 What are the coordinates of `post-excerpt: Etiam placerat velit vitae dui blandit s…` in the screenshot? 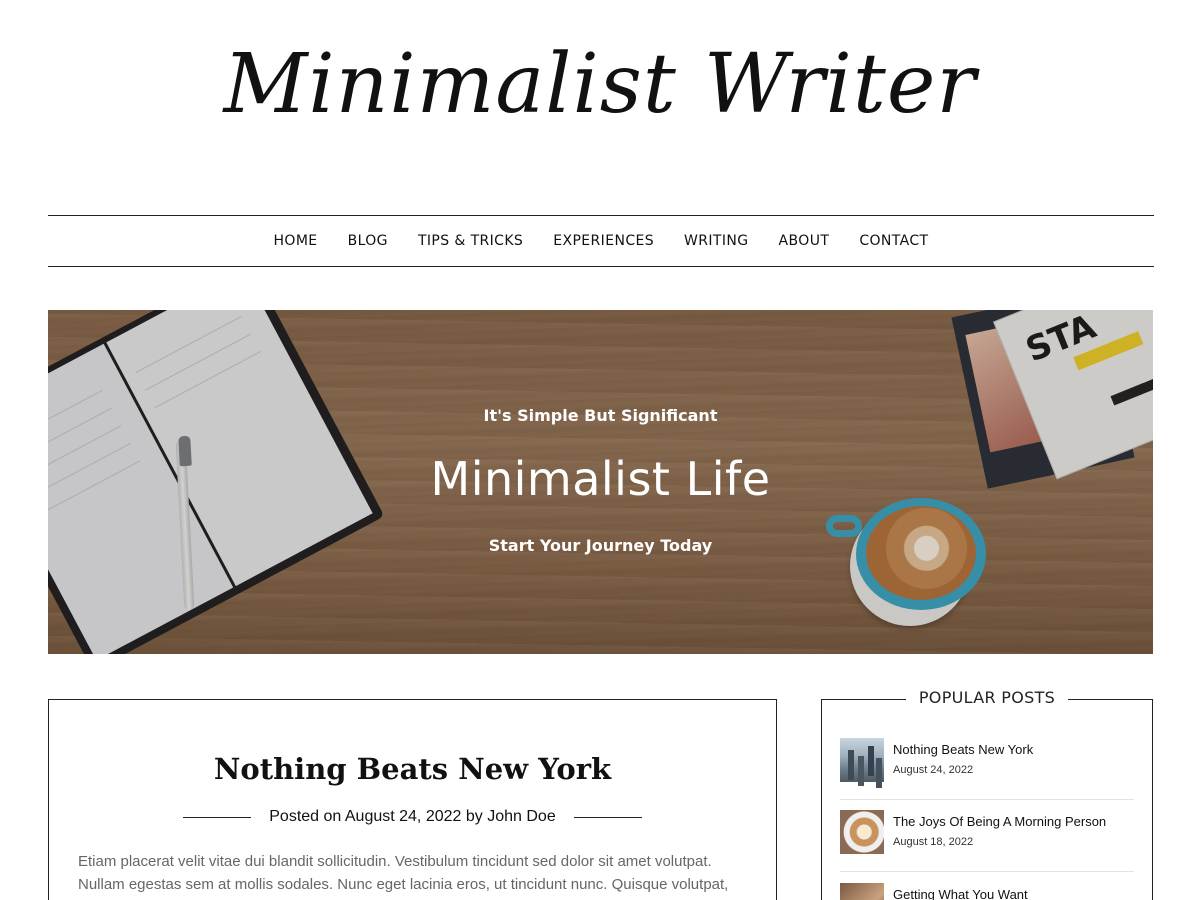 It's located at (403, 876).